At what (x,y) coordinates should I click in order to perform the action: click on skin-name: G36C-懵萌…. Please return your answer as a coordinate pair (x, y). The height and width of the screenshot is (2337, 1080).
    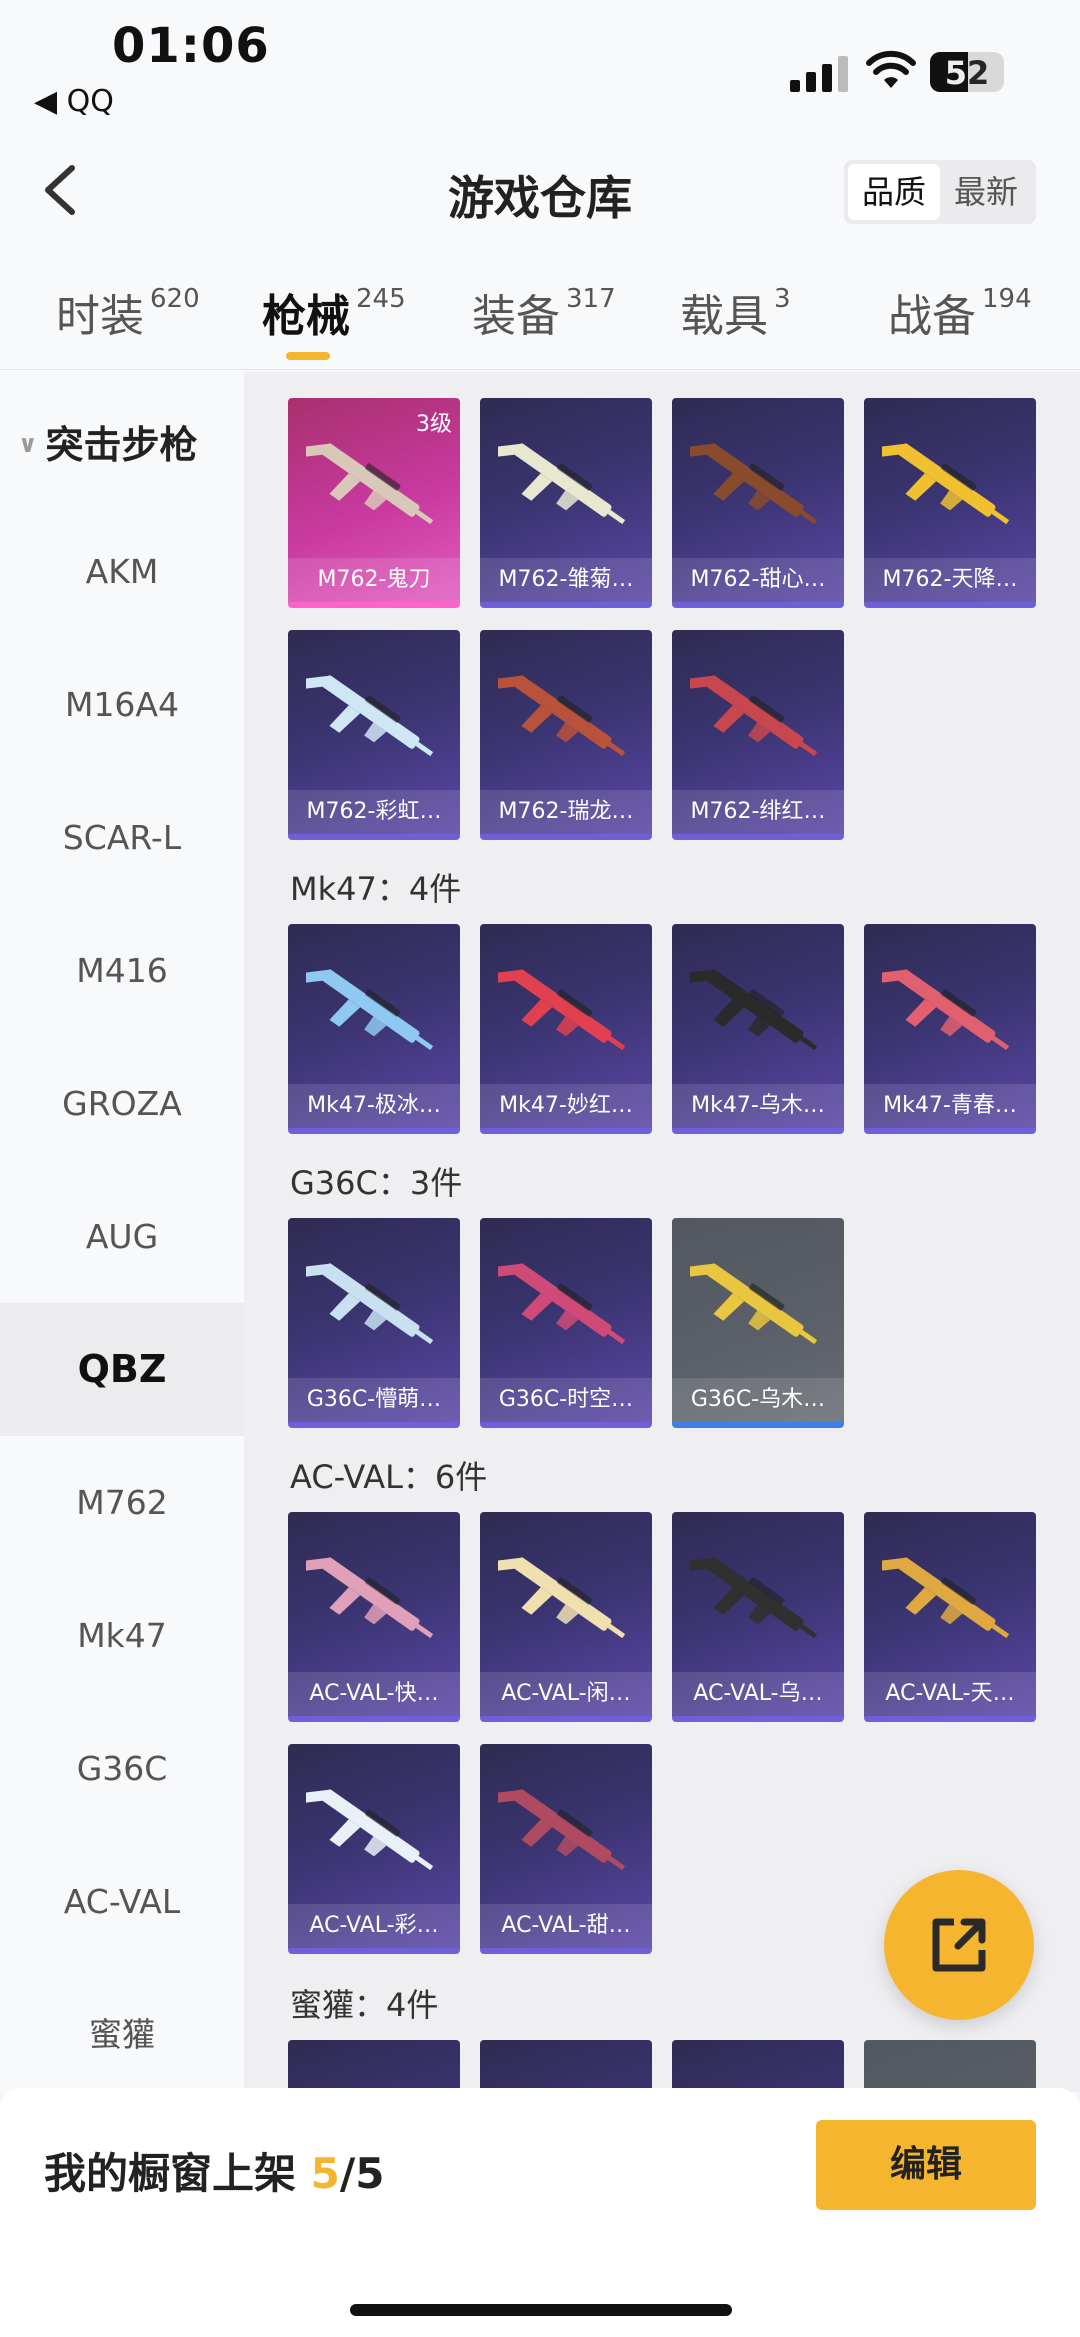
    Looking at the image, I should click on (374, 1400).